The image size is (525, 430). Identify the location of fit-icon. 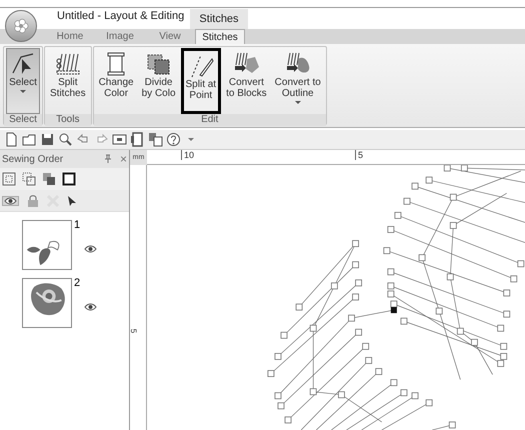
(9, 179).